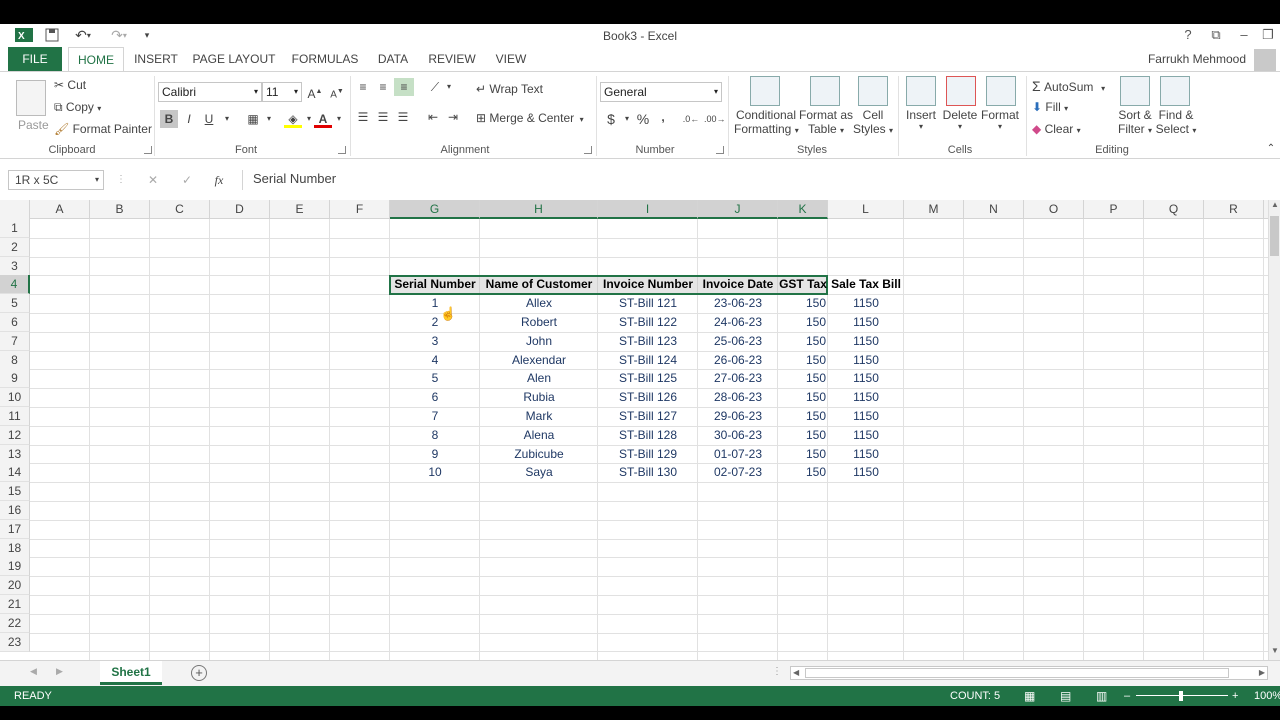 Image resolution: width=1280 pixels, height=720 pixels. What do you see at coordinates (120, 209) in the screenshot?
I see `column-header-b: B` at bounding box center [120, 209].